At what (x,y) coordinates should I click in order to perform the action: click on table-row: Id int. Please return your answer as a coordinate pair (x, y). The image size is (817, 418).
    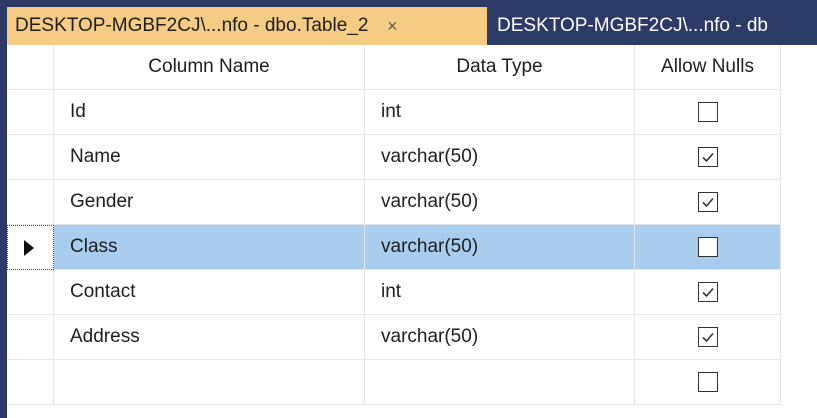
    Looking at the image, I should click on (394, 112).